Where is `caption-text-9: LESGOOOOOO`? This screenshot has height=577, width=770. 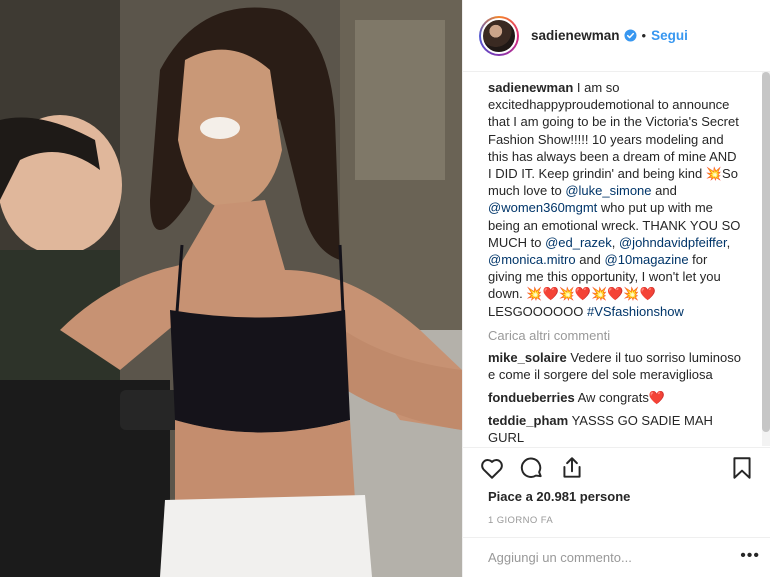
caption-text-9: LESGOOOOOO is located at coordinates (537, 311).